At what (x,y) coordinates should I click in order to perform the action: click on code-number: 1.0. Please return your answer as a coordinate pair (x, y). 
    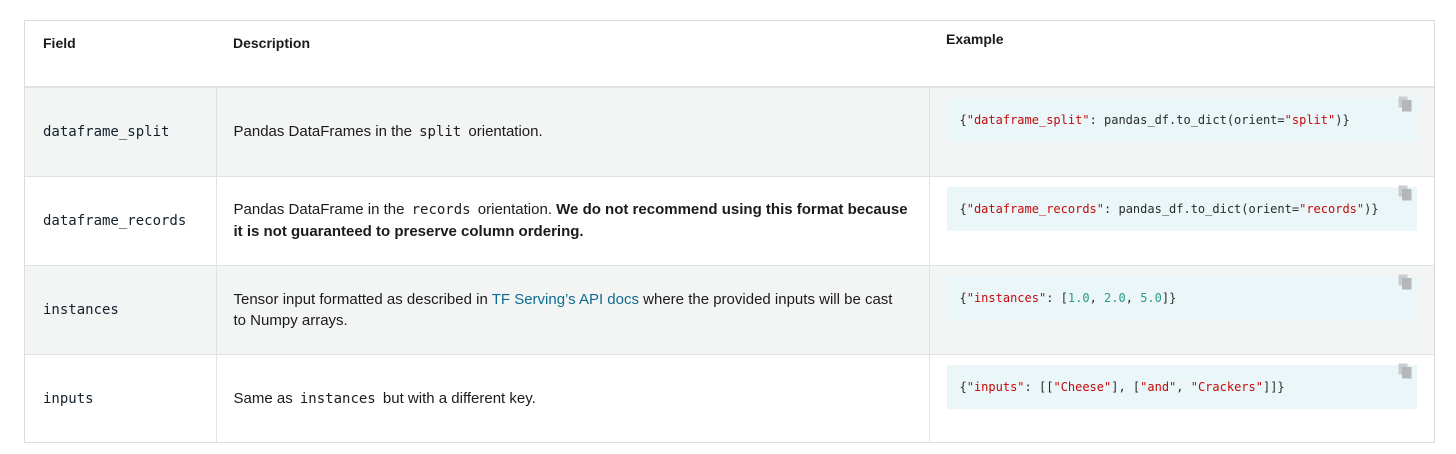
    Looking at the image, I should click on (1078, 297).